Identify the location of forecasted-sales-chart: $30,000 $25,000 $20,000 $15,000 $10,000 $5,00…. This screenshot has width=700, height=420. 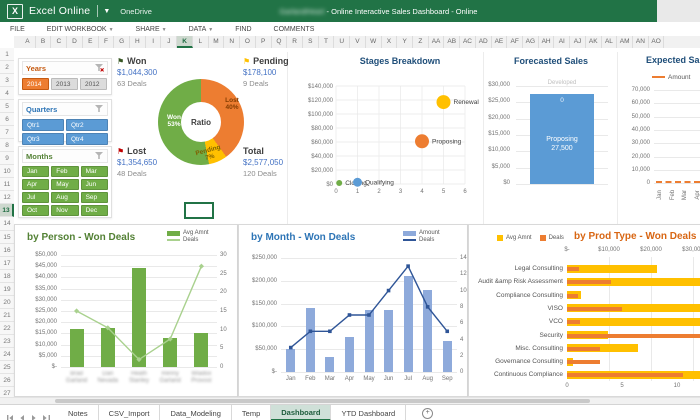
(538, 136).